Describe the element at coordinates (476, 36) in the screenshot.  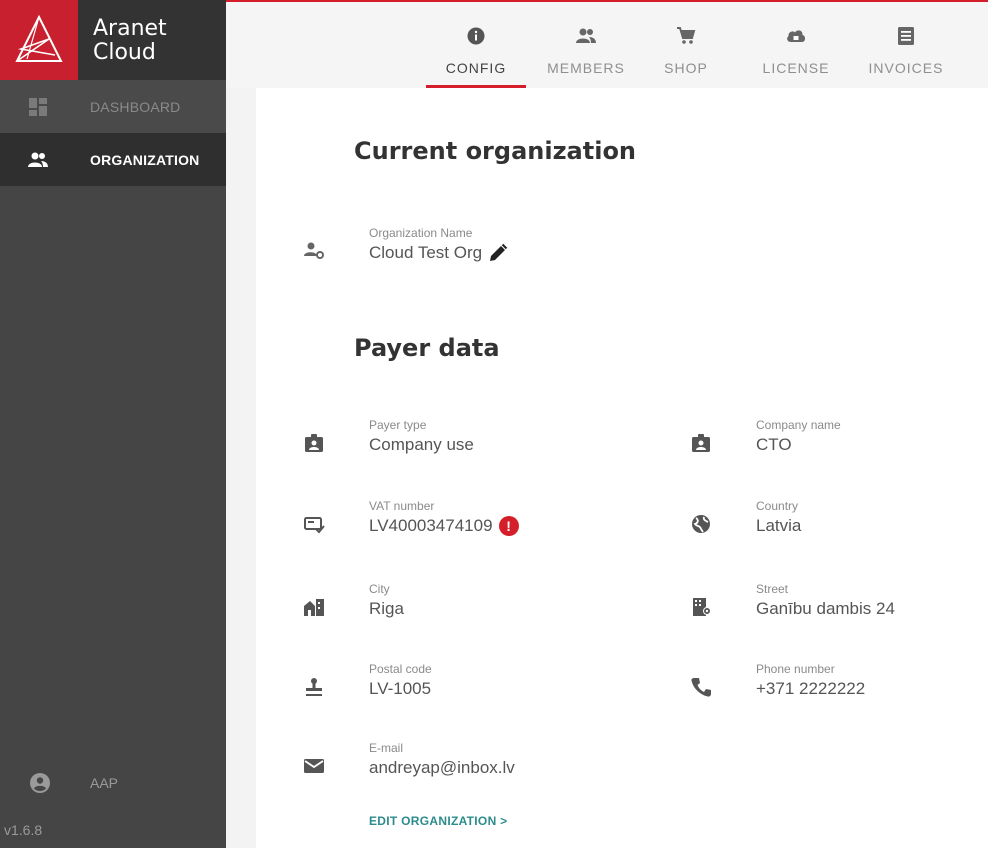
I see `info-icon` at that location.